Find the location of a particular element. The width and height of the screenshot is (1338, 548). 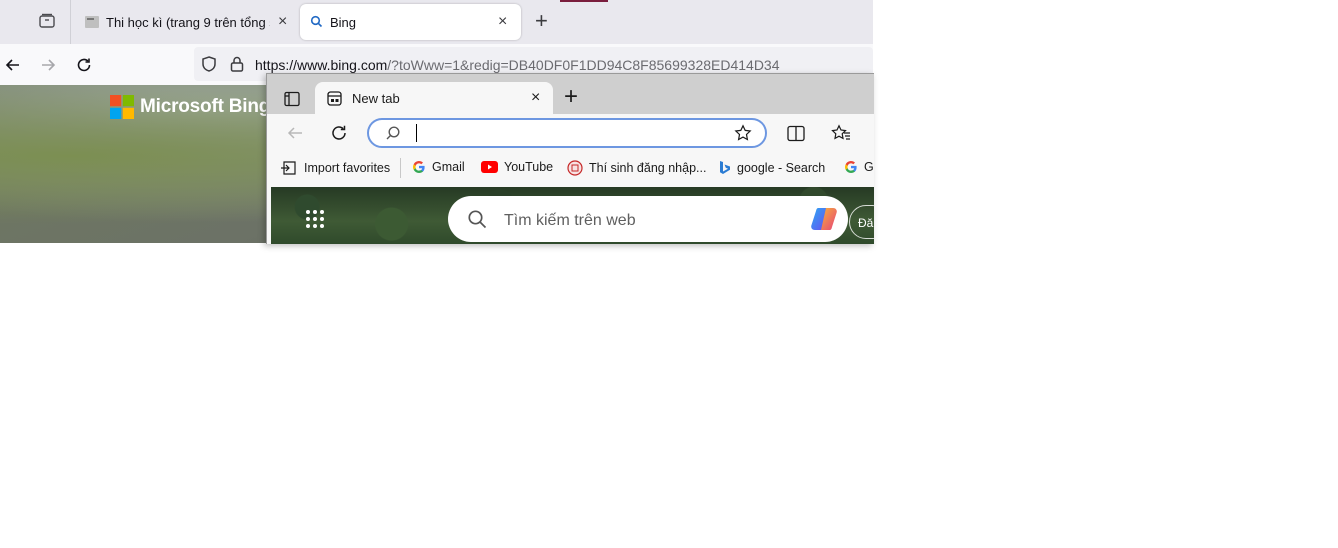

tab-title: Thi học kì (trang 9 trên tổng số is located at coordinates (188, 22).